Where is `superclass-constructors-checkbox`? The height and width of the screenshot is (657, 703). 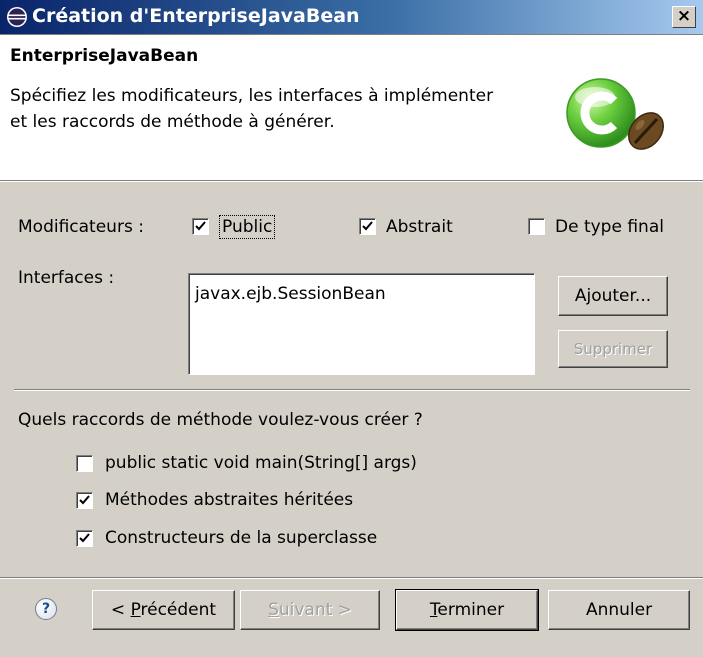 superclass-constructors-checkbox is located at coordinates (84, 538).